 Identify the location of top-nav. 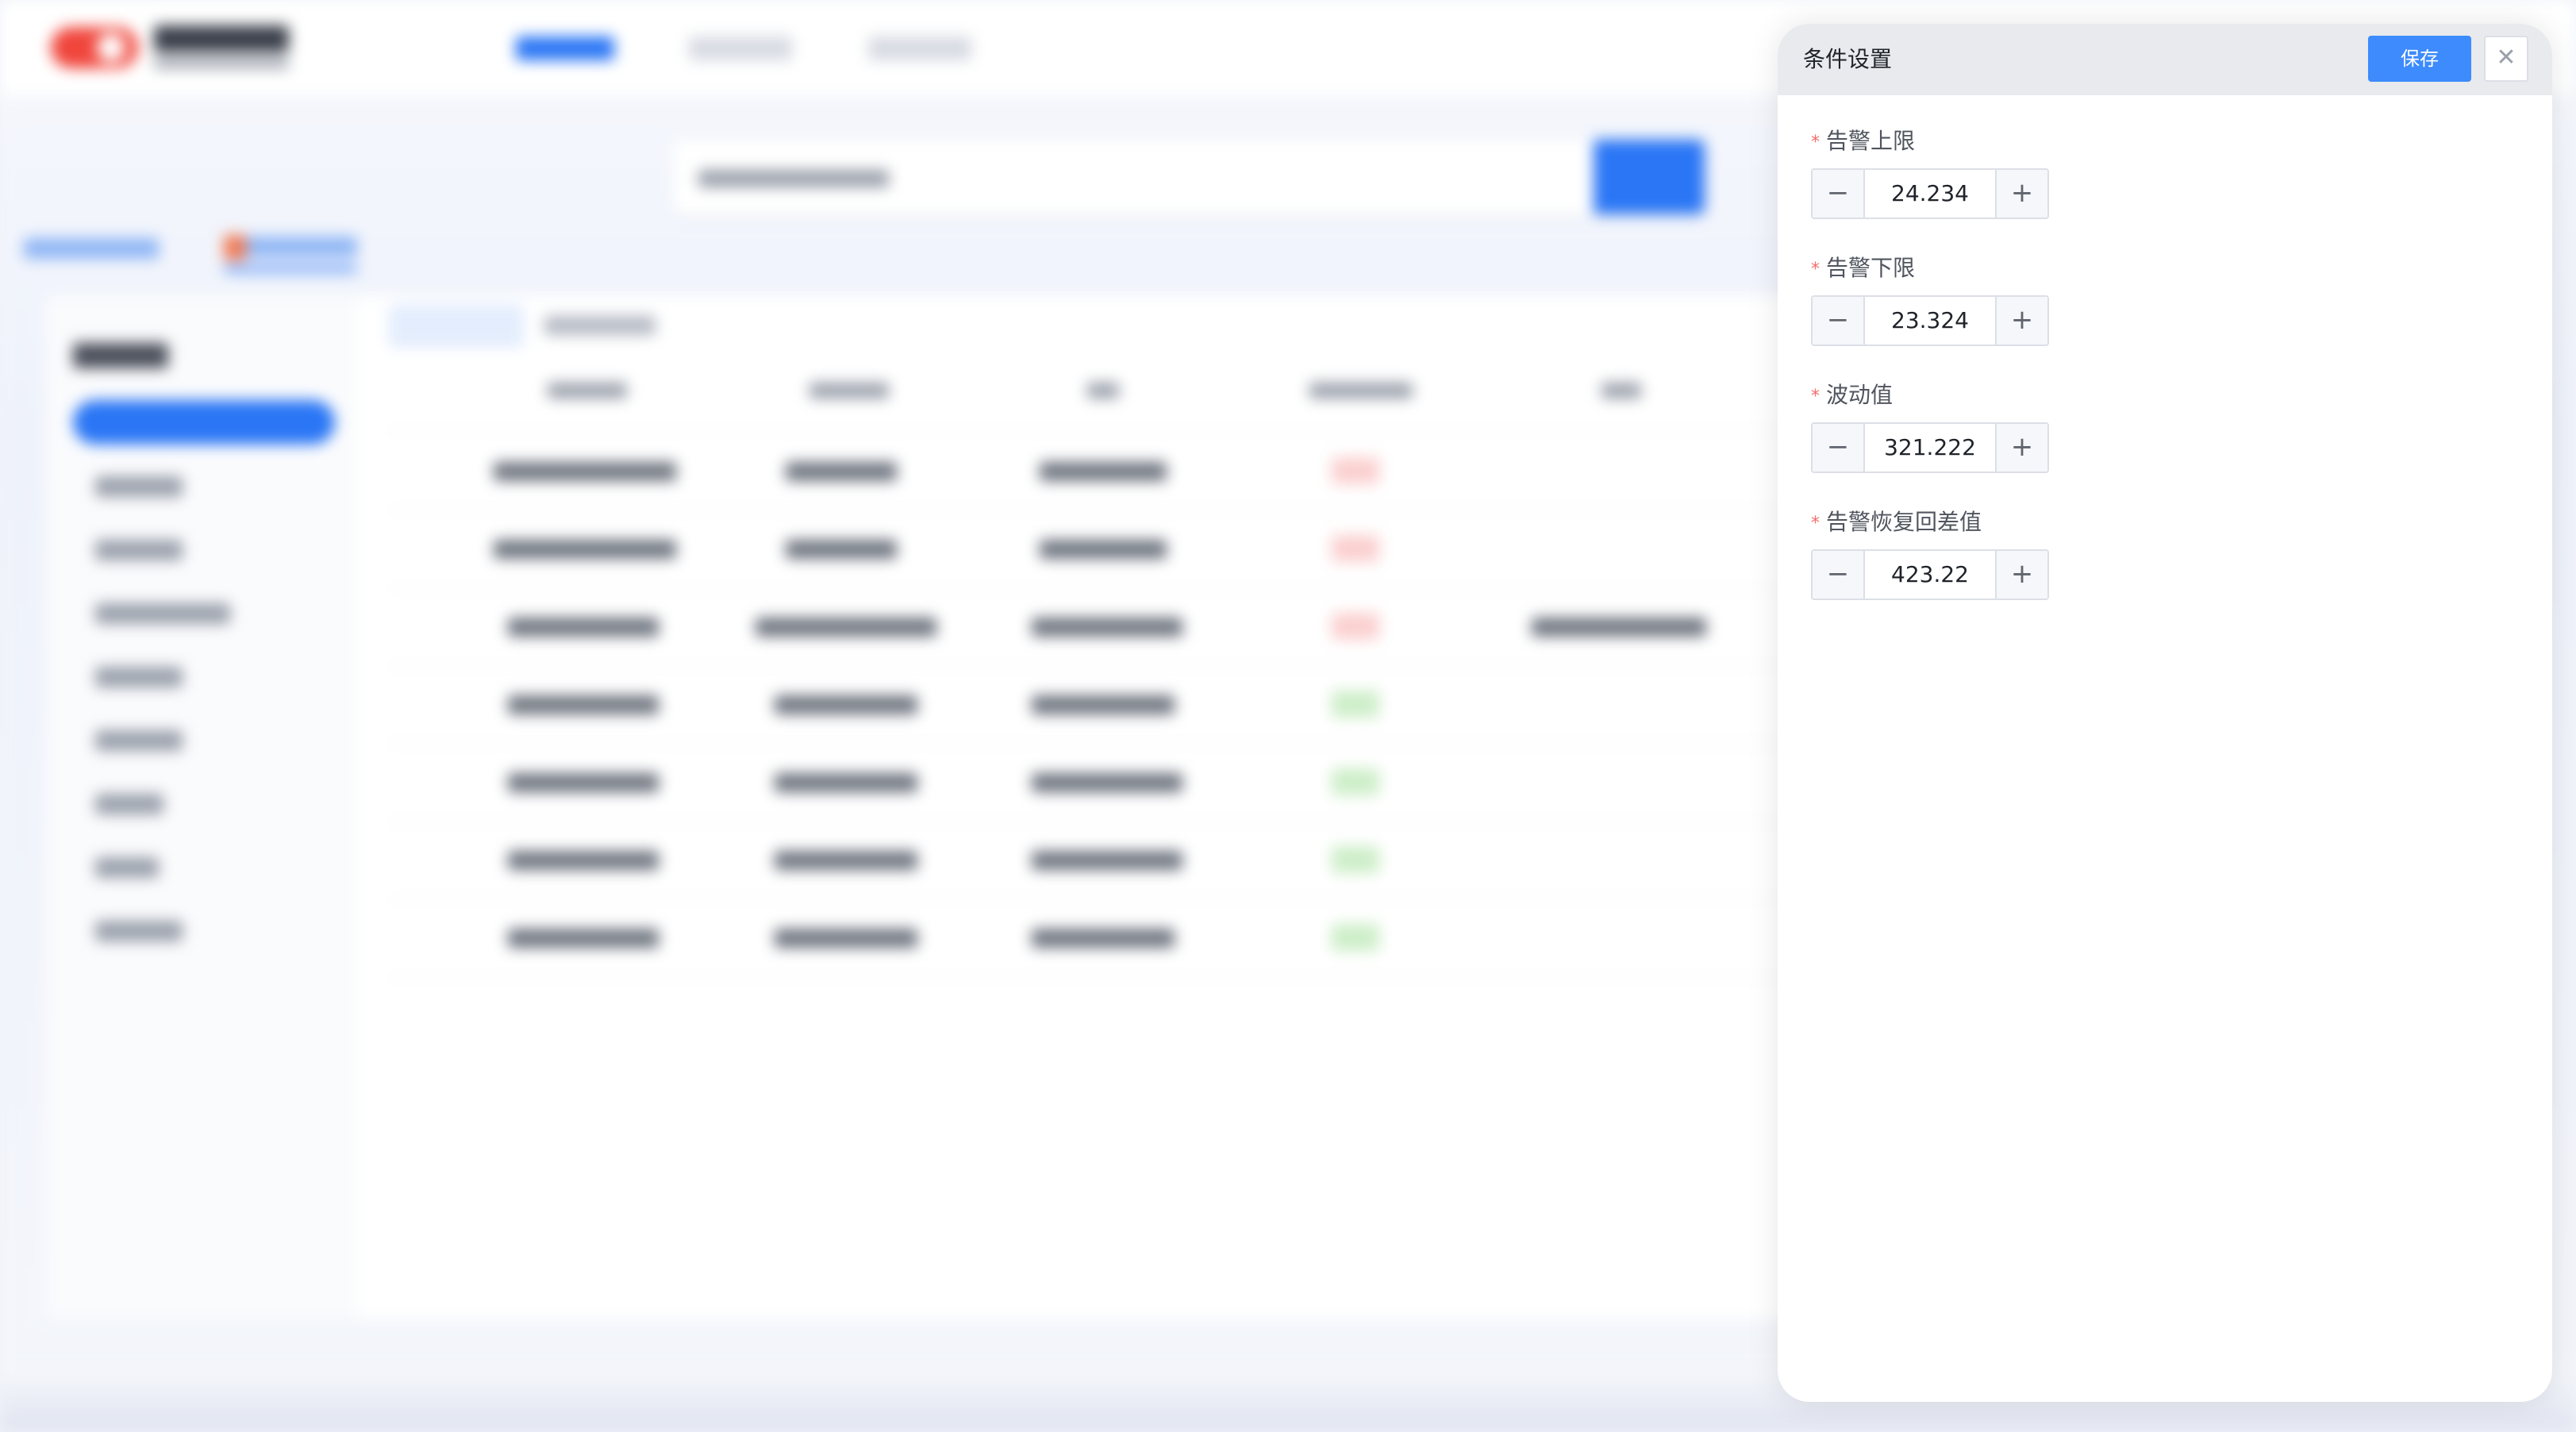
(743, 48).